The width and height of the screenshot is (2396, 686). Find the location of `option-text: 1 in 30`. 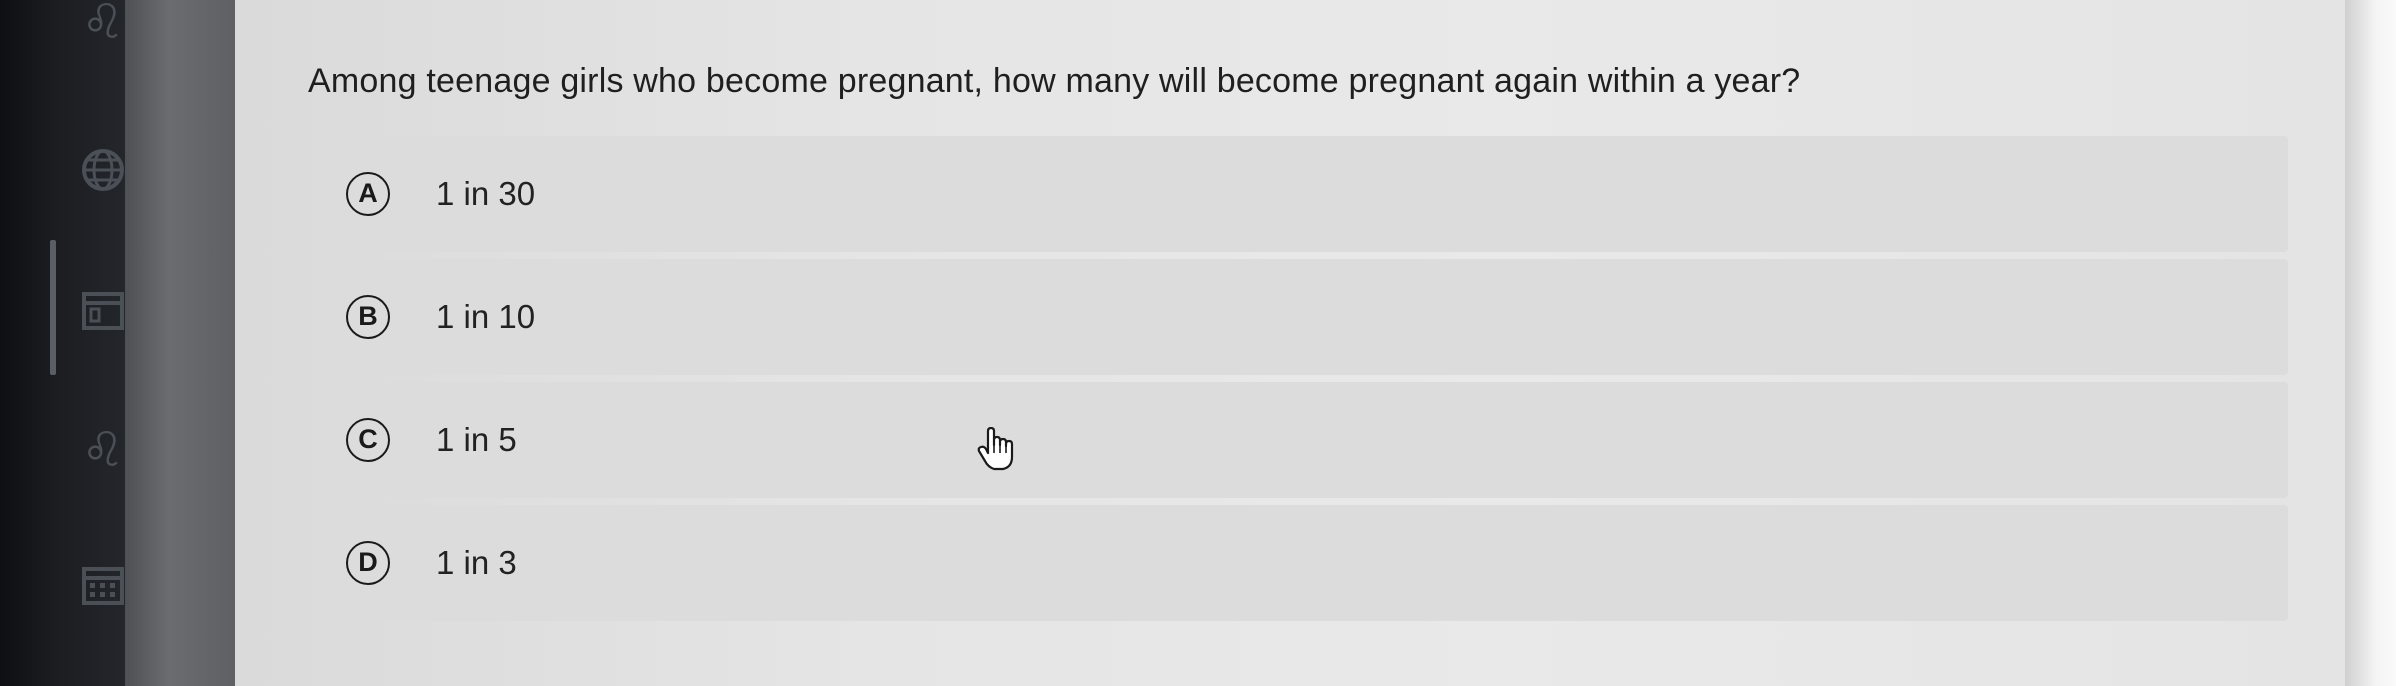

option-text: 1 in 30 is located at coordinates (486, 193).